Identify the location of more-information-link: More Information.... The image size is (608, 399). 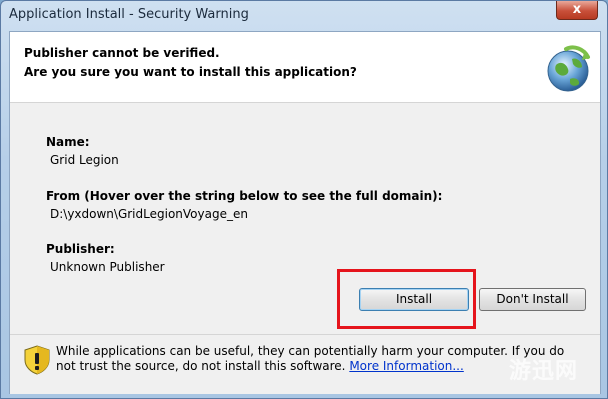
(406, 366).